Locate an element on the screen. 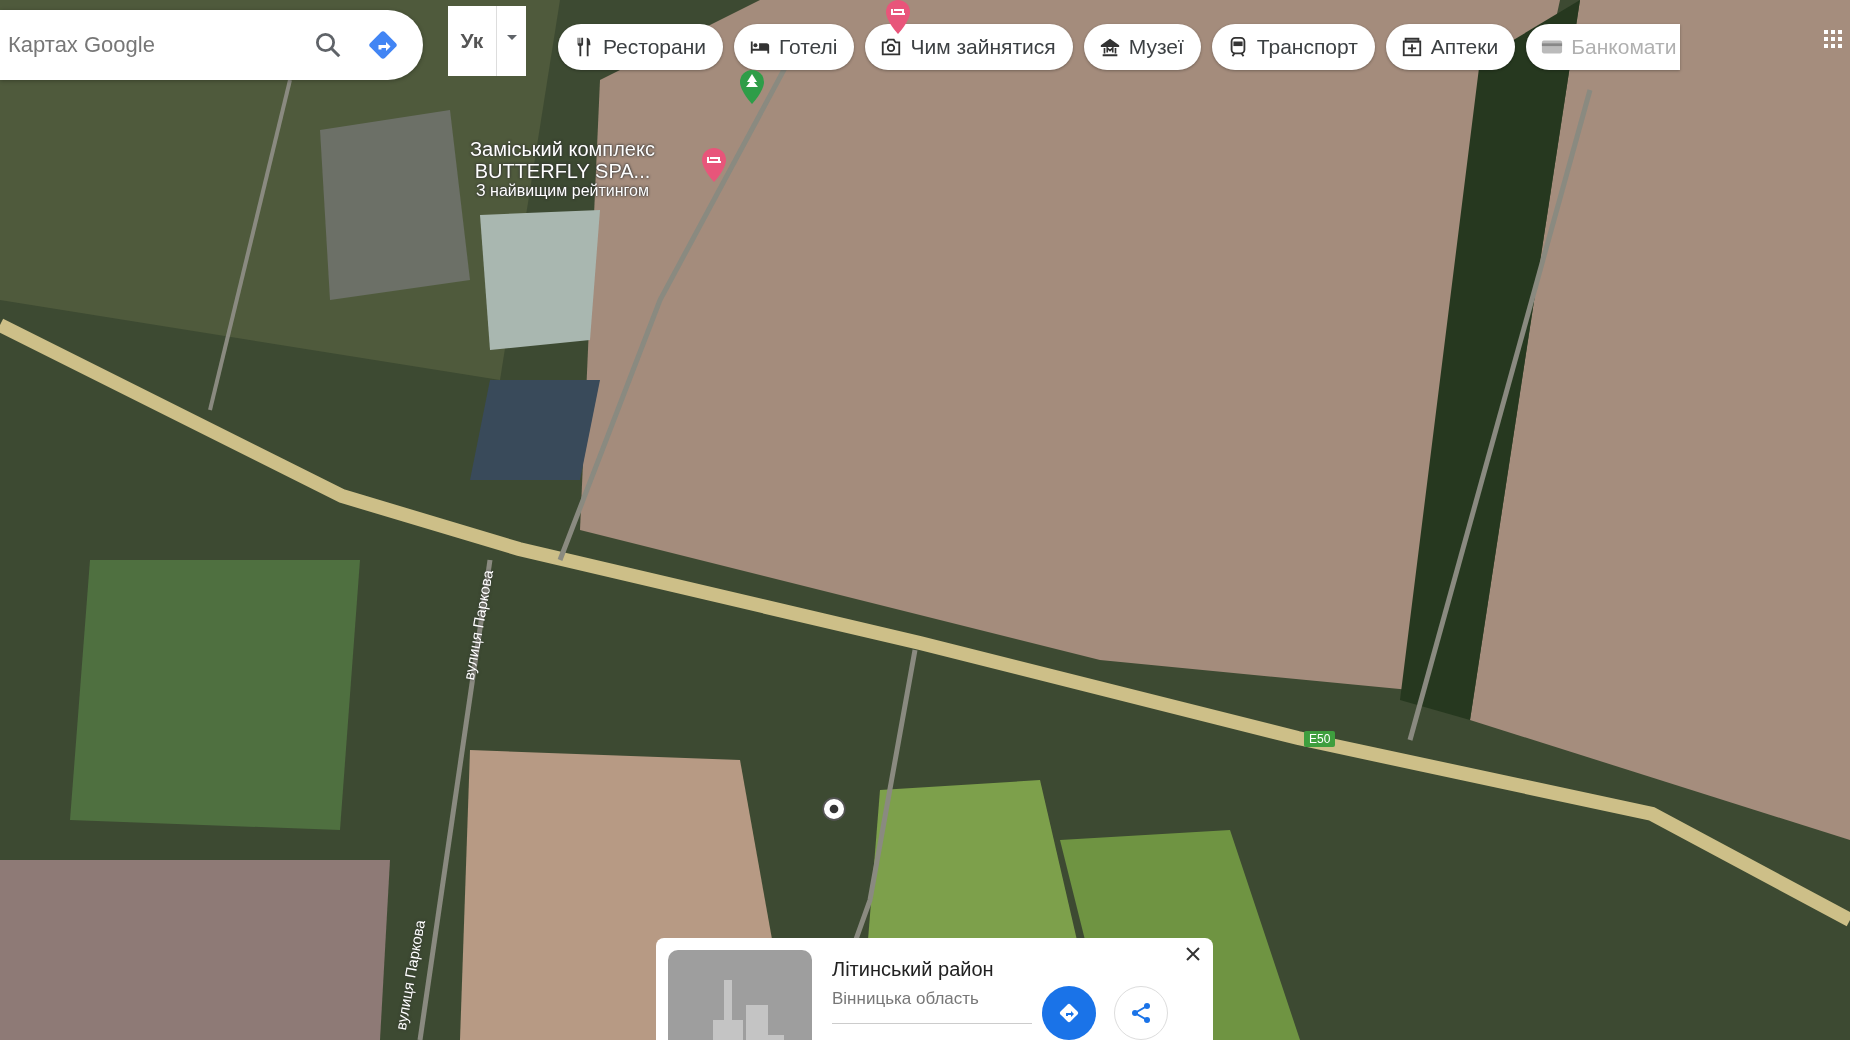 The image size is (1850, 1040). place-region: Вінницька область is located at coordinates (906, 999).